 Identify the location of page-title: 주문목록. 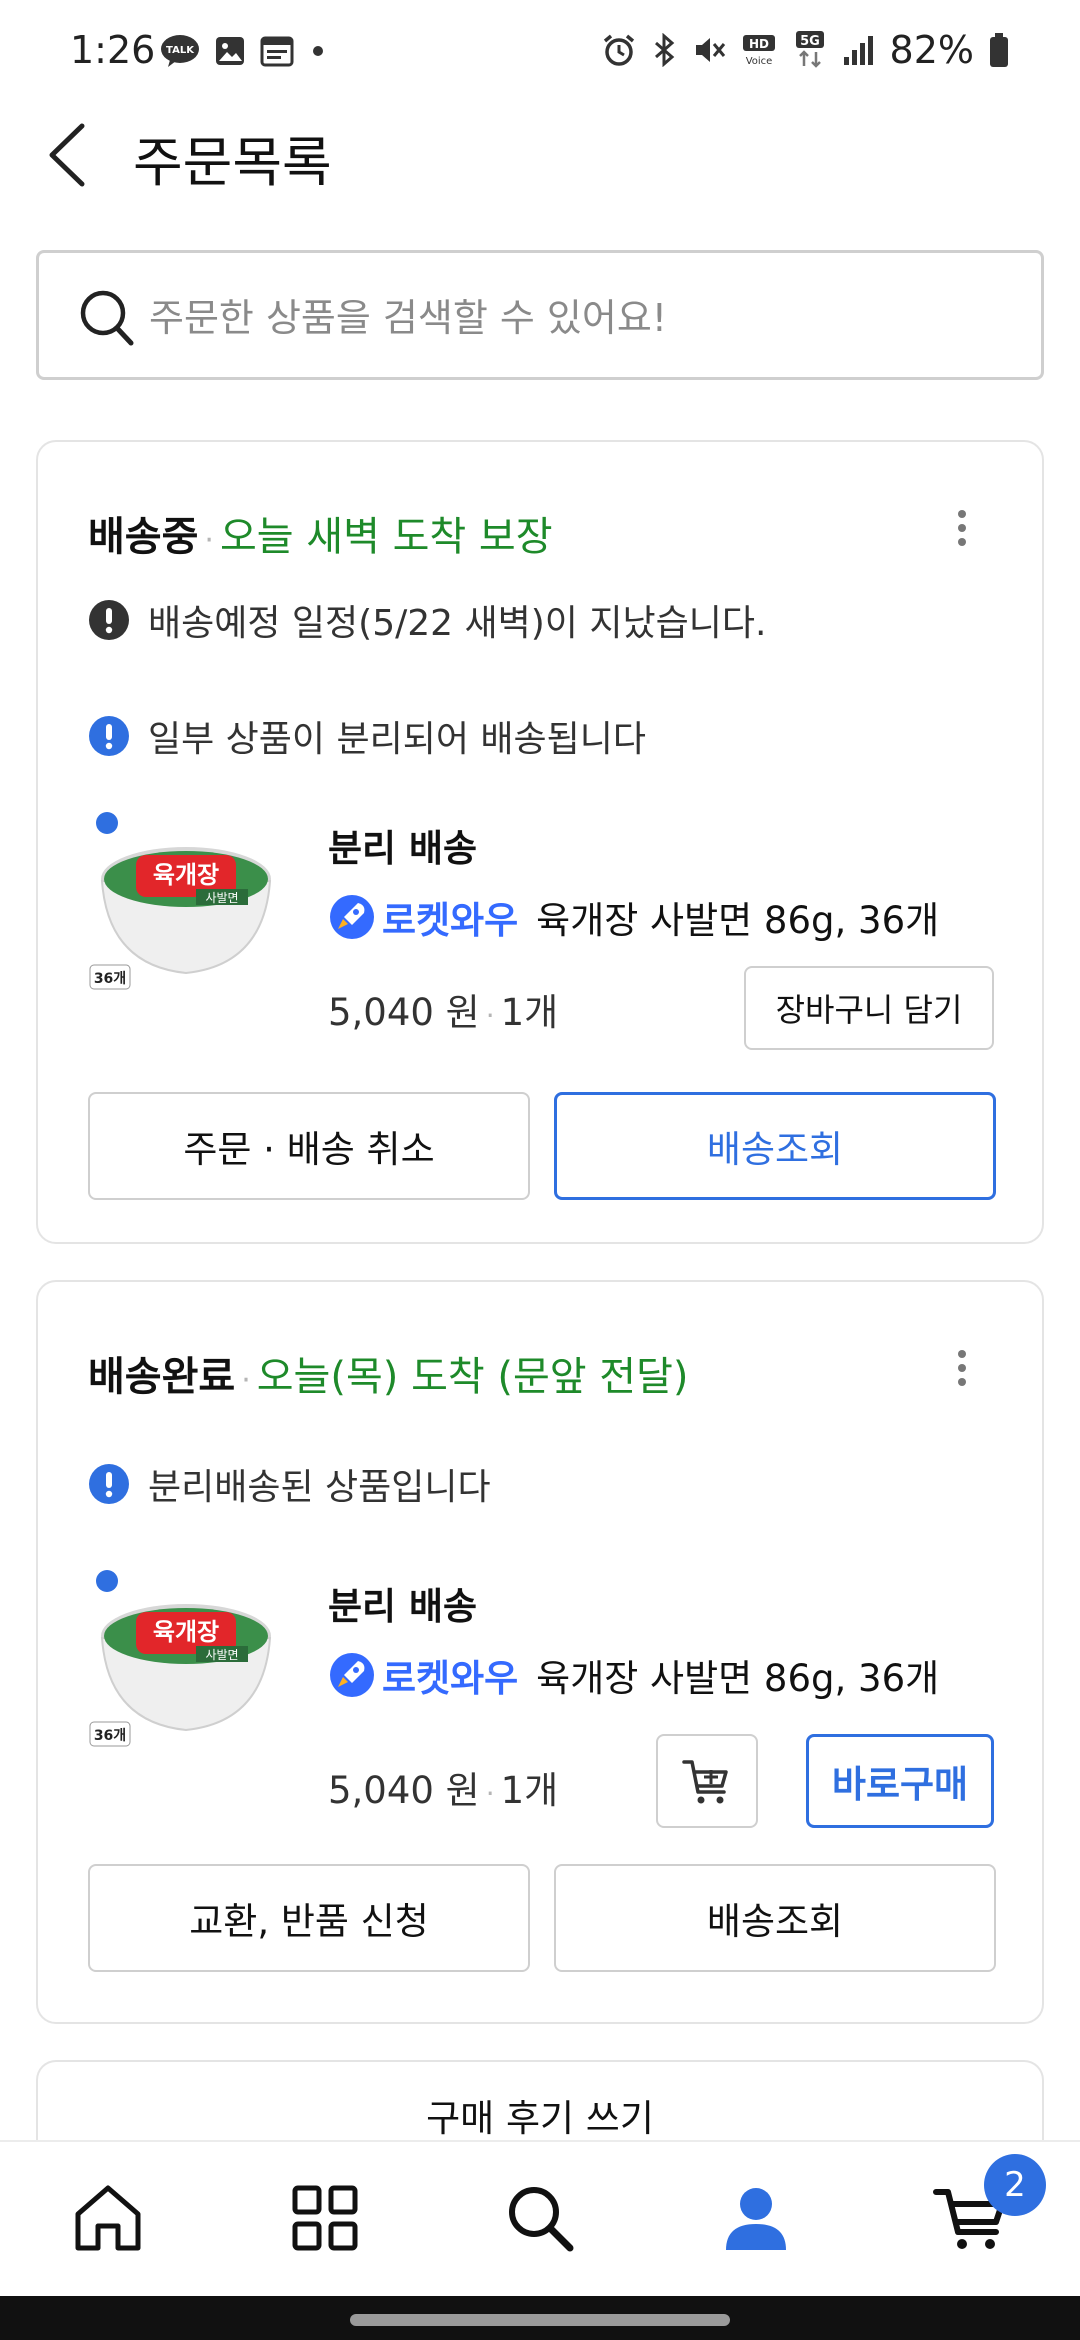
(232, 162).